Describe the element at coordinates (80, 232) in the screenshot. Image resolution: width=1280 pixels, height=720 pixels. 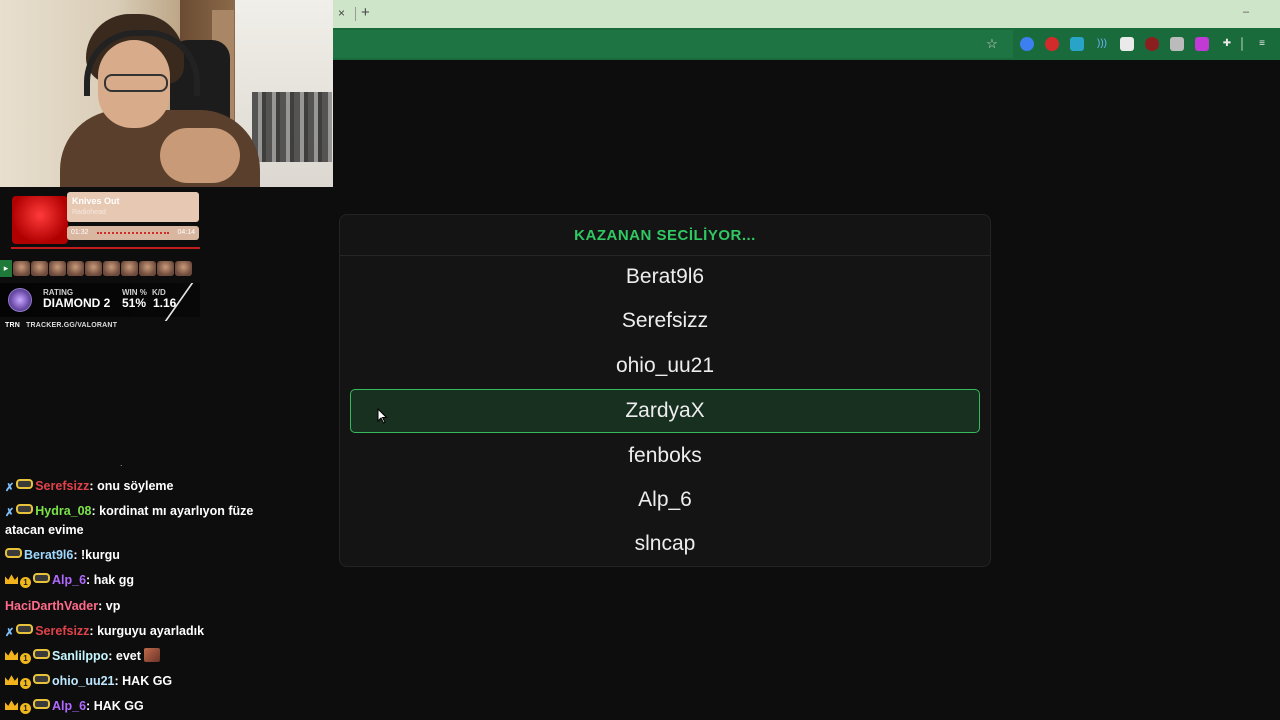
I see `elapsed-time: 01:32` at that location.